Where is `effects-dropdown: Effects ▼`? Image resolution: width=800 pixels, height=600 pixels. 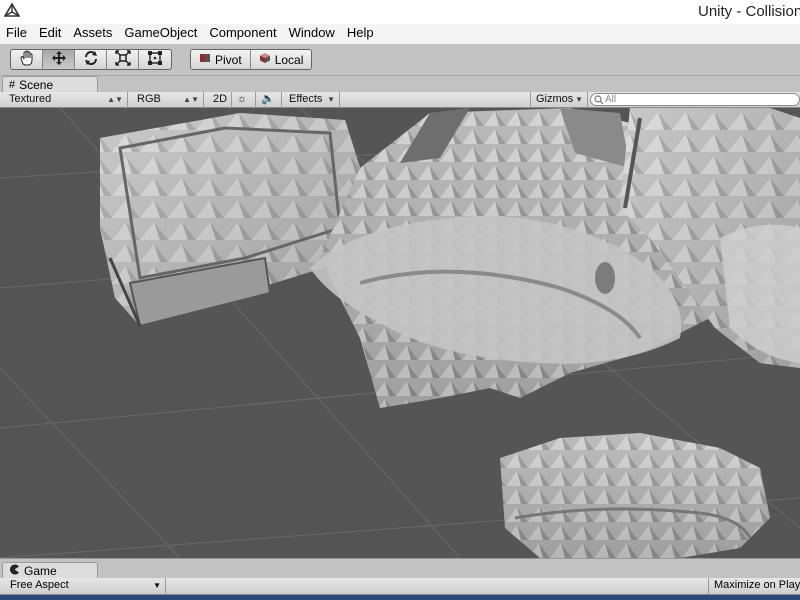
effects-dropdown: Effects ▼ is located at coordinates (312, 100).